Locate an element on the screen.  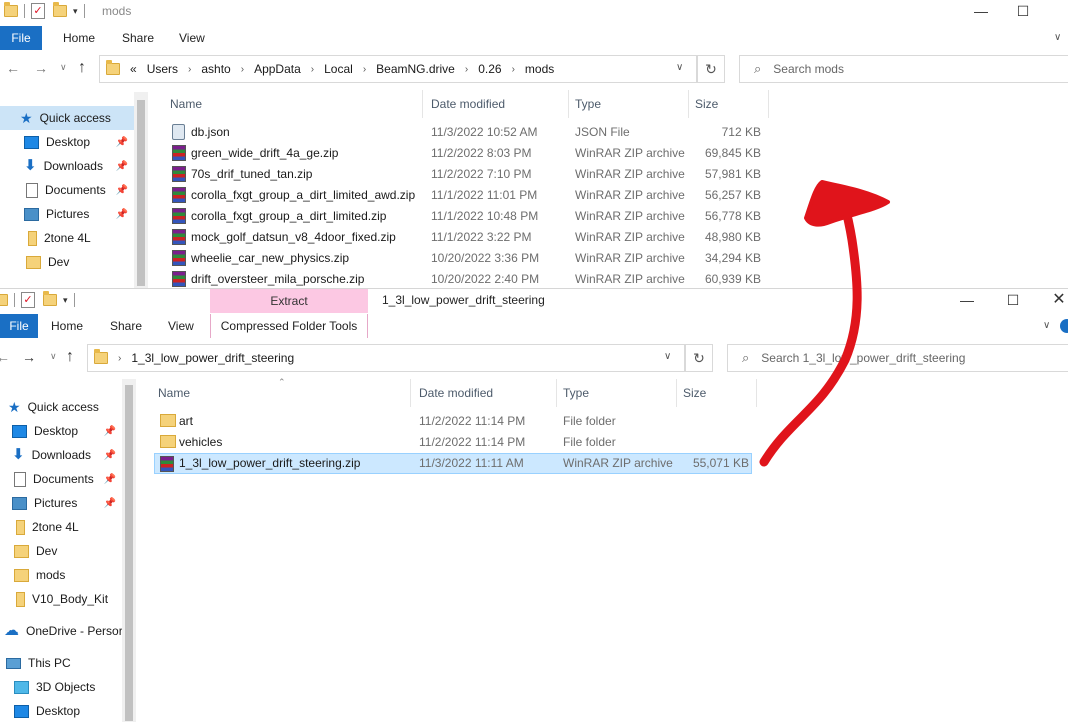
breadcrumb-mods: mods is located at coordinates (539, 69).